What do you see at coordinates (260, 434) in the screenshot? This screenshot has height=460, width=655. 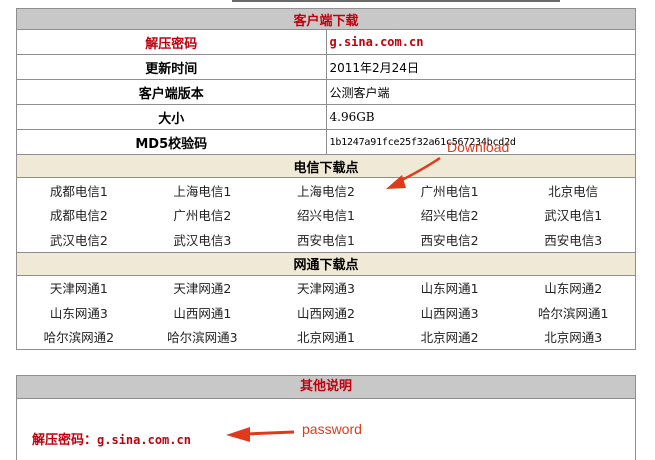 I see `password-arrow-icon` at bounding box center [260, 434].